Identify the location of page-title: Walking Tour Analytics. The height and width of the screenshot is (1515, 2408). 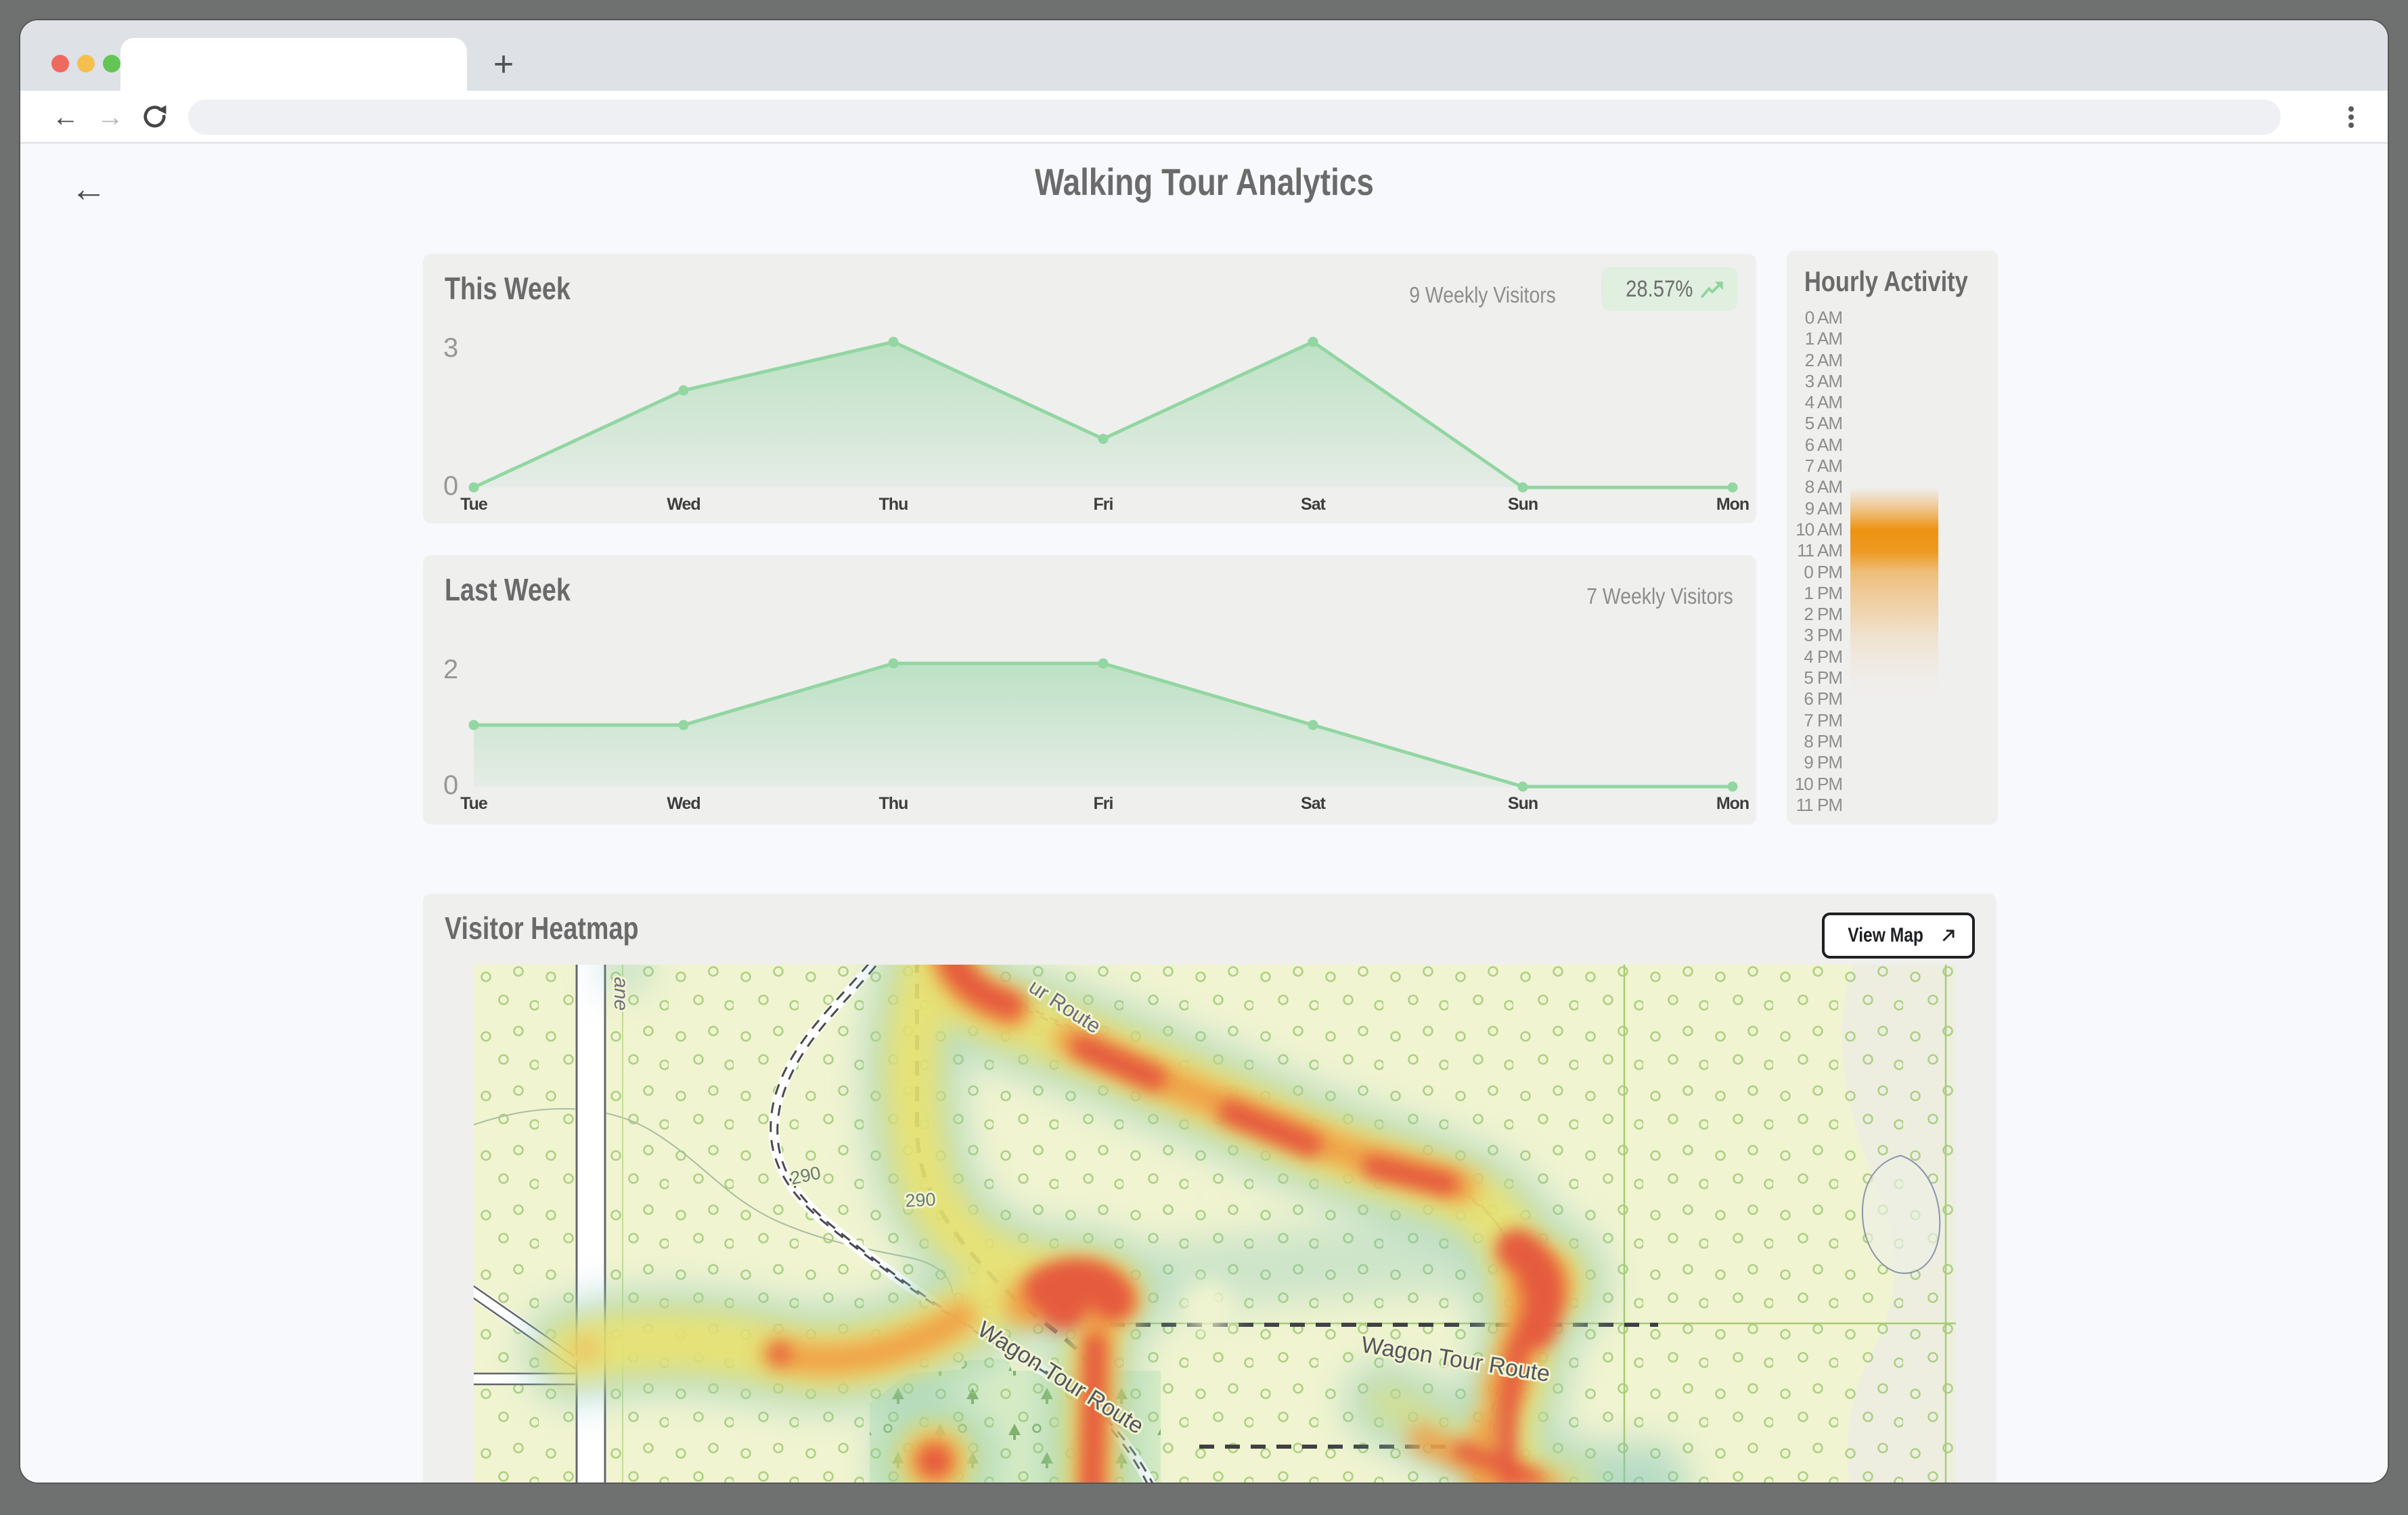
(1204, 181).